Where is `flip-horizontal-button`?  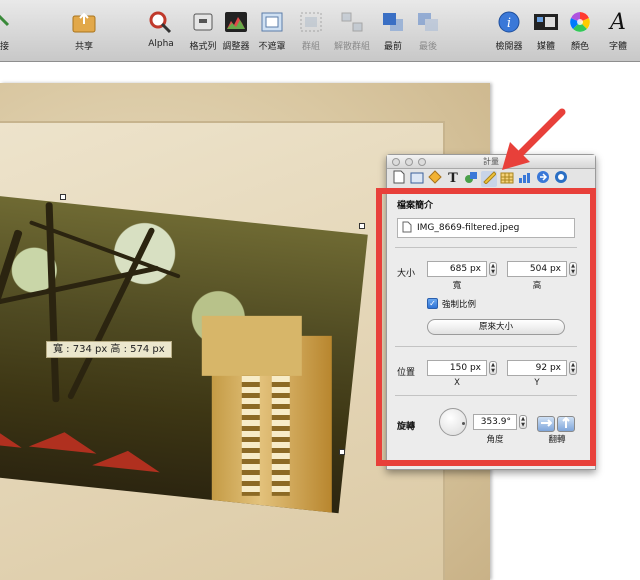 flip-horizontal-button is located at coordinates (546, 424).